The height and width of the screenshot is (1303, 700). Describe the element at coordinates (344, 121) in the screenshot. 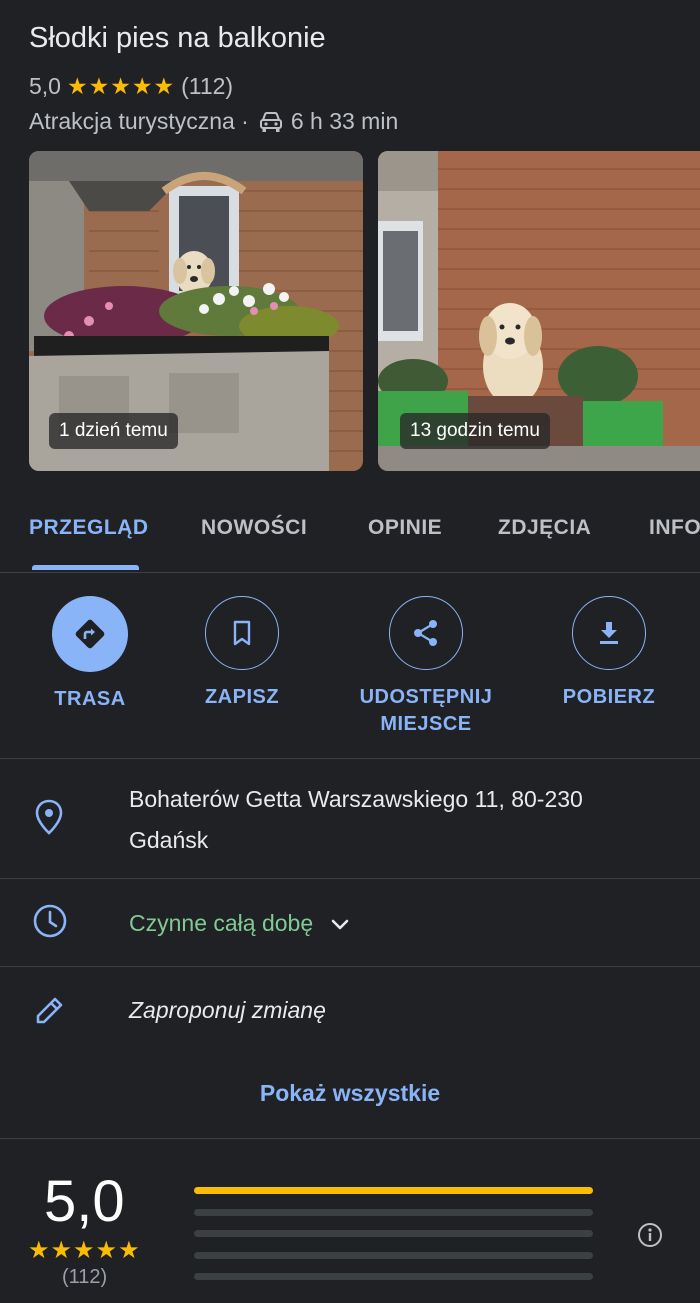

I see `drive-time: 6 h 33 min` at that location.